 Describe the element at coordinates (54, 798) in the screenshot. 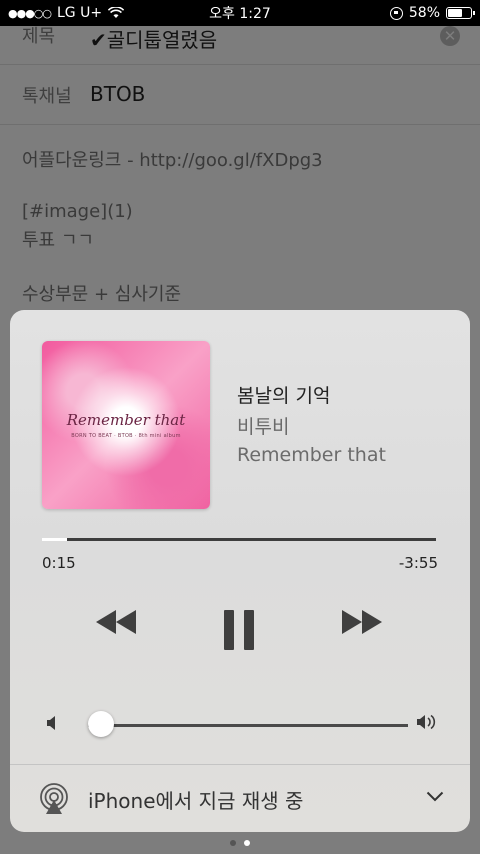

I see `airplay-icon` at that location.